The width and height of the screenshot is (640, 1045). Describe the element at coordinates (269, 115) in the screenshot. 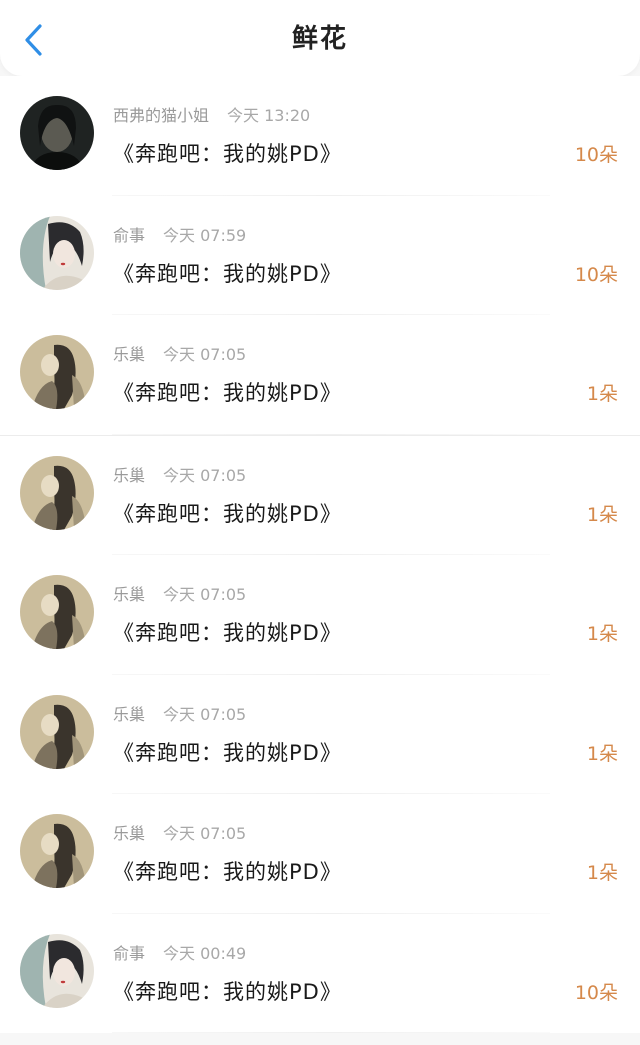

I see `timestamp: 今天 13:20` at that location.